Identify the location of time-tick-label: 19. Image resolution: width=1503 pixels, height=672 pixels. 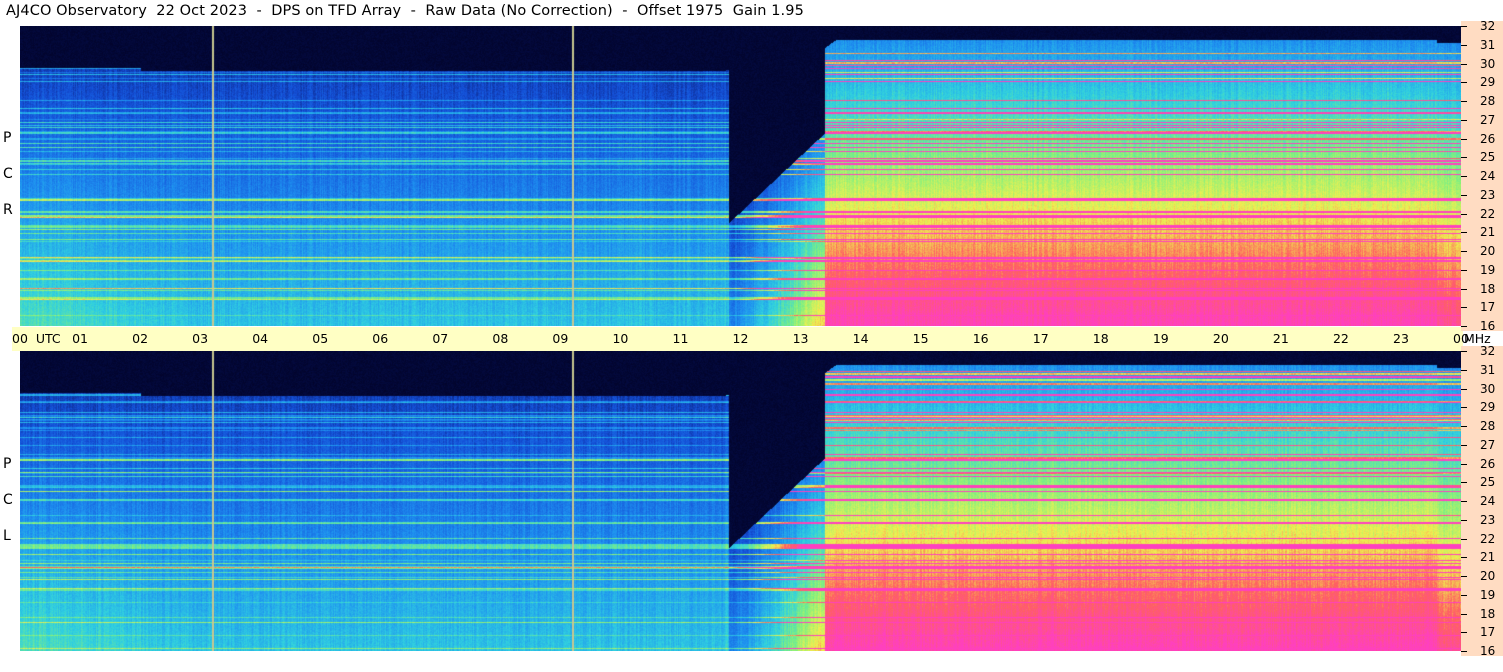
(1160, 338).